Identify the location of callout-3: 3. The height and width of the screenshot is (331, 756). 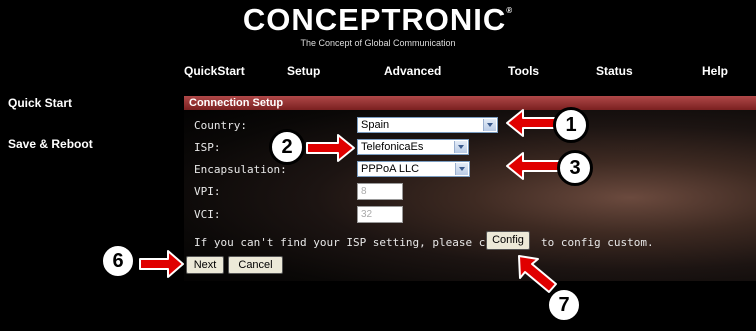
(575, 168).